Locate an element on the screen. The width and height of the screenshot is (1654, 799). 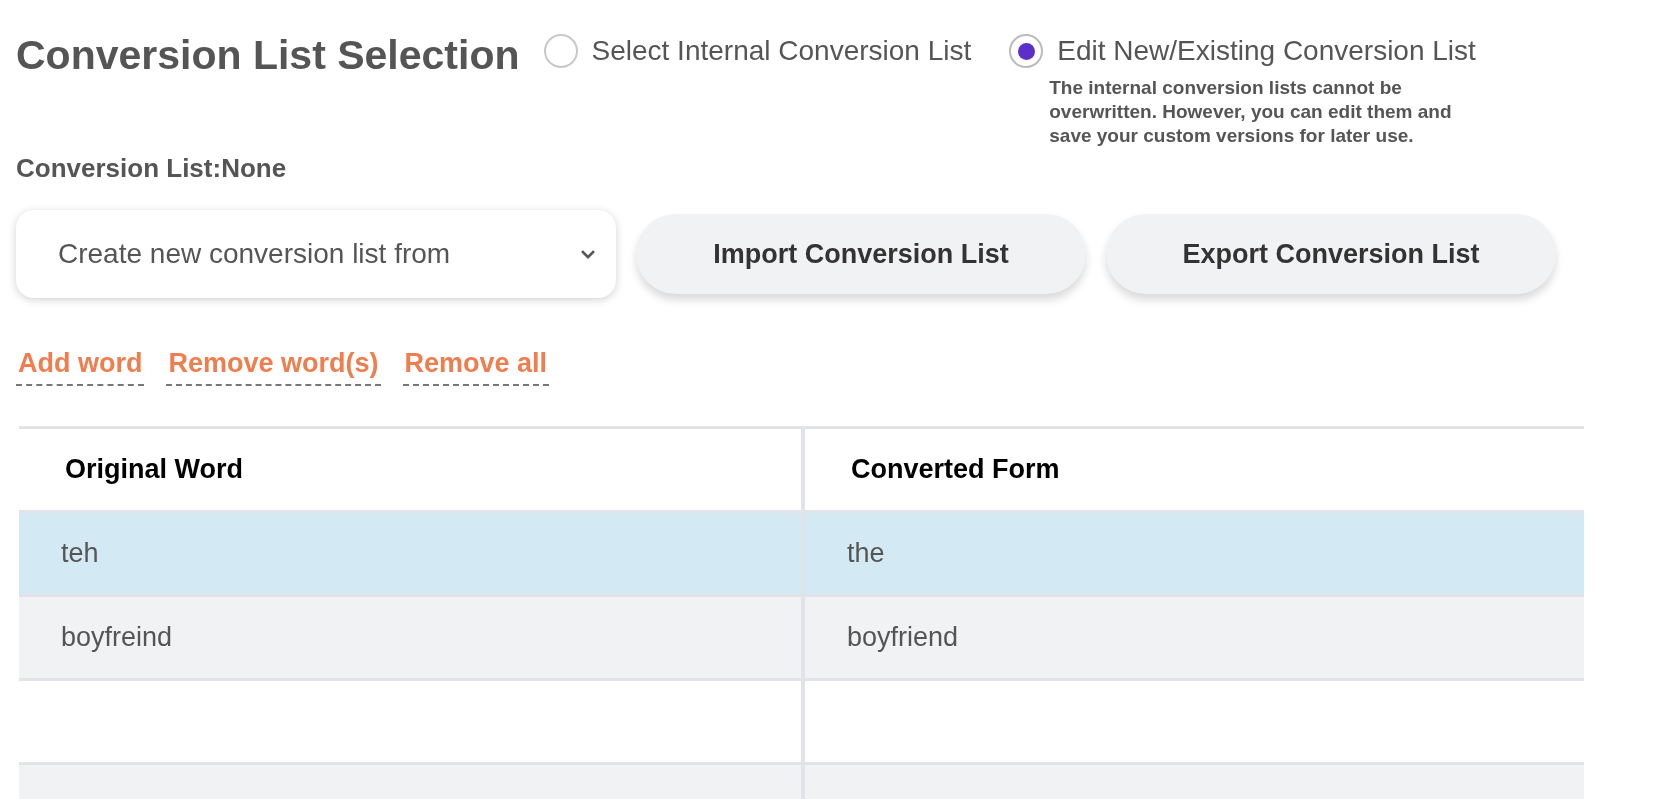
column-header: Converted Form is located at coordinates (1194, 470).